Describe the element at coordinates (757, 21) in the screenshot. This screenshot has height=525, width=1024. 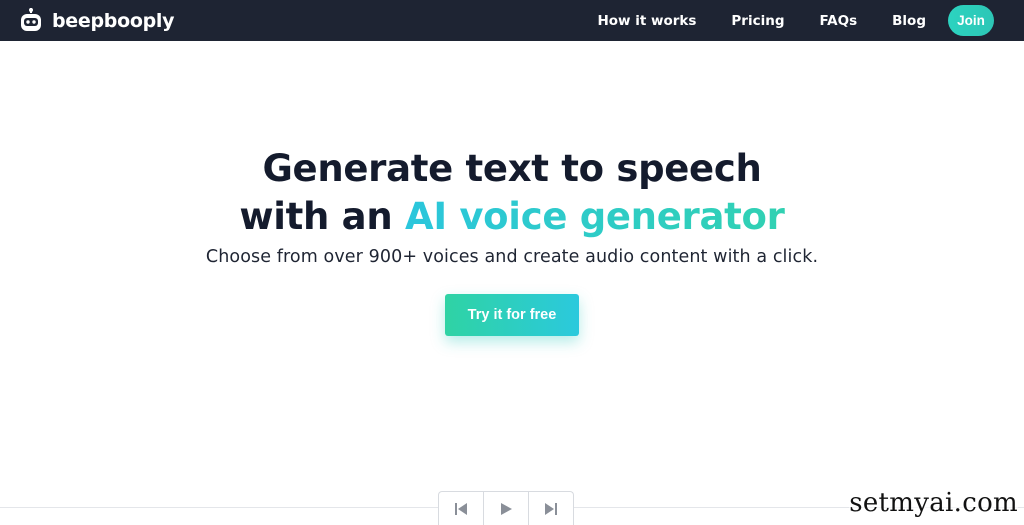
I see `nav-pricing: Pricing` at that location.